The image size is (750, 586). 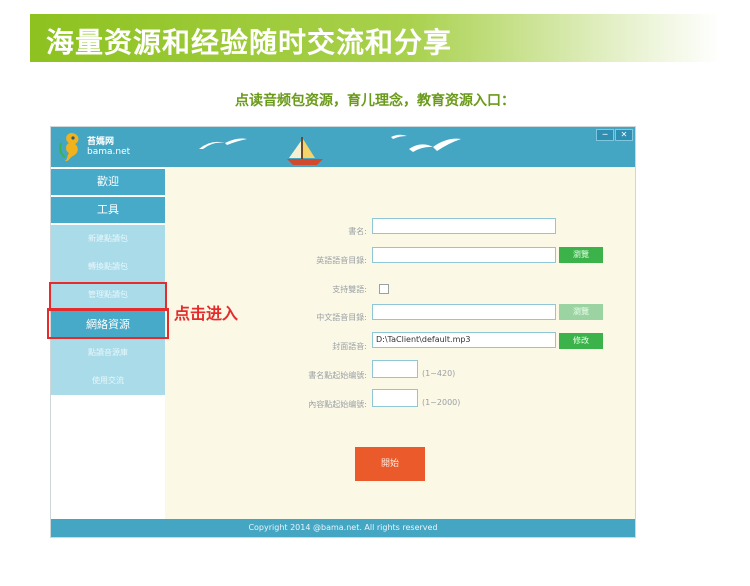 I want to click on sidebar-item-user-exchange: 使用交流, so click(x=108, y=381).